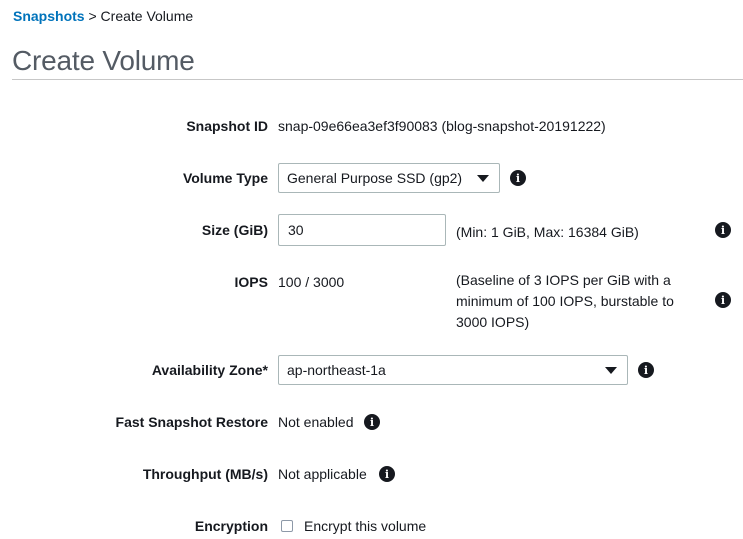 This screenshot has height=539, width=743. Describe the element at coordinates (251, 282) in the screenshot. I see `iops-label: IOPS` at that location.